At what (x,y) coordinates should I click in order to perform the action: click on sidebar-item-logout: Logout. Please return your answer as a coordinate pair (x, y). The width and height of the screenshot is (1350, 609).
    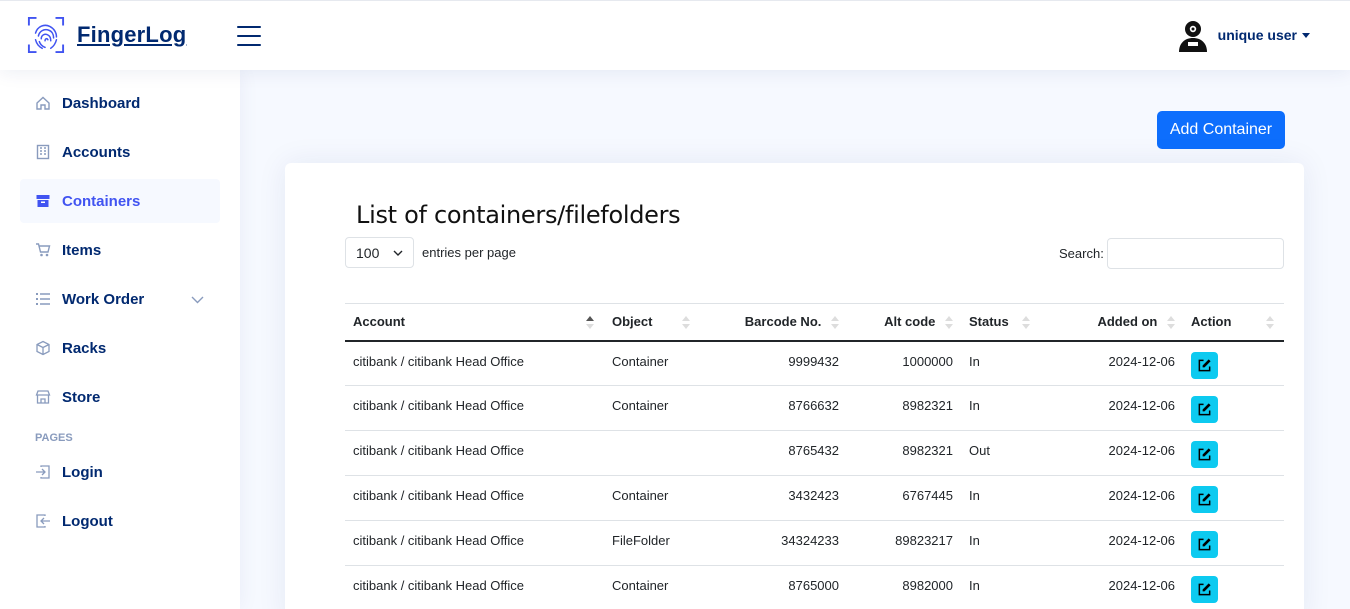
    Looking at the image, I should click on (120, 521).